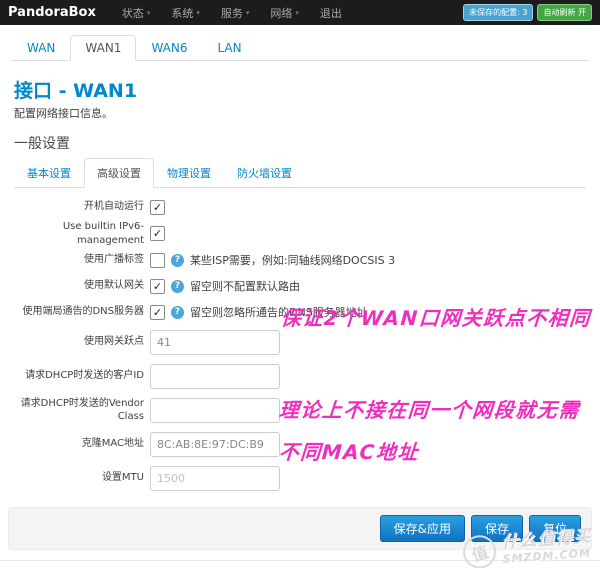  What do you see at coordinates (264, 173) in the screenshot?
I see `tab-firewall-settings: 防火墙设置` at bounding box center [264, 173].